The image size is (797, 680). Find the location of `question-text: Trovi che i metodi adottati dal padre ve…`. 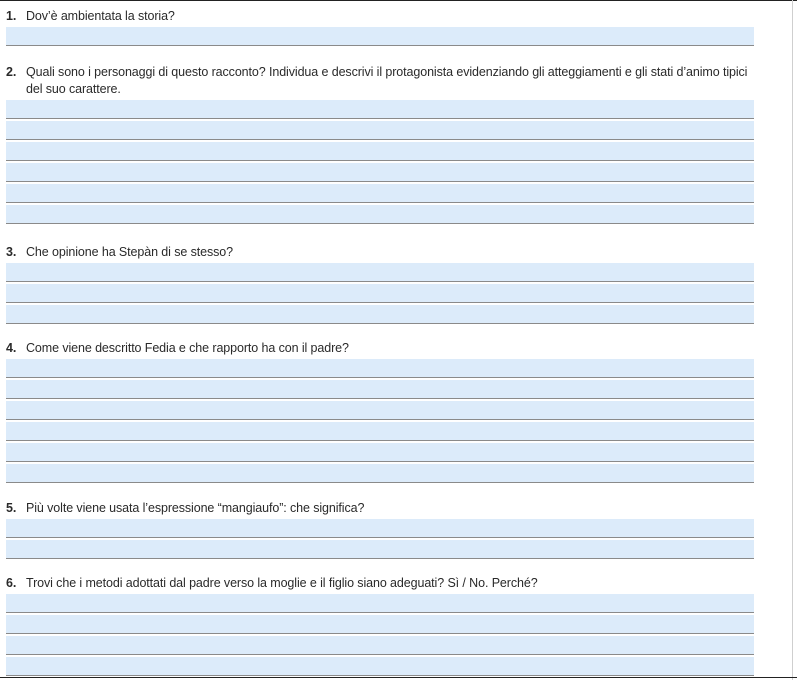

question-text: Trovi che i metodi adottati dal padre ve… is located at coordinates (282, 583).